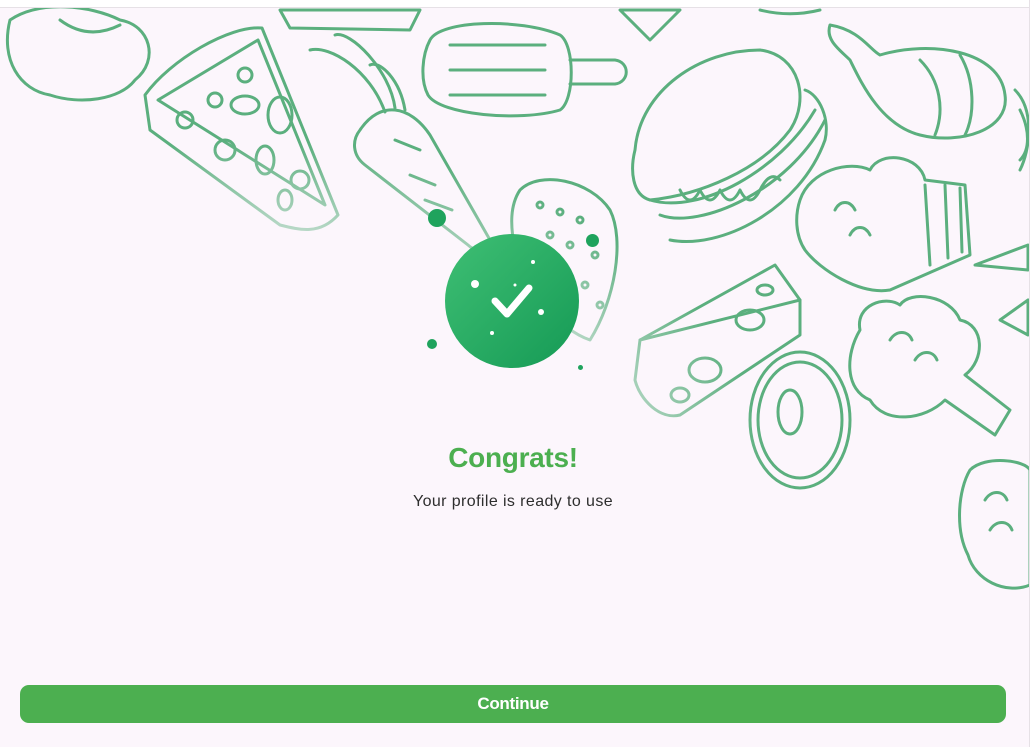 The image size is (1033, 747). Describe the element at coordinates (513, 704) in the screenshot. I see `continue-button: Continue` at that location.